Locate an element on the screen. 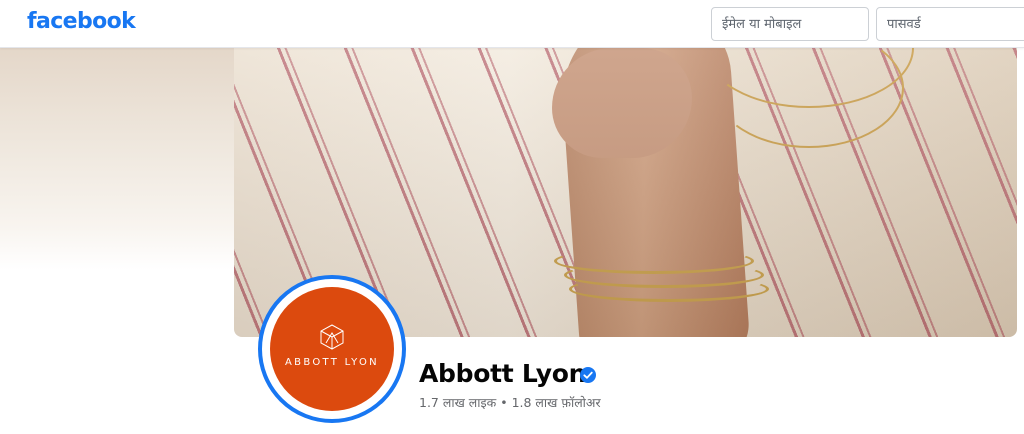  avatar-brand-text: ABBOTT LYON is located at coordinates (332, 362).